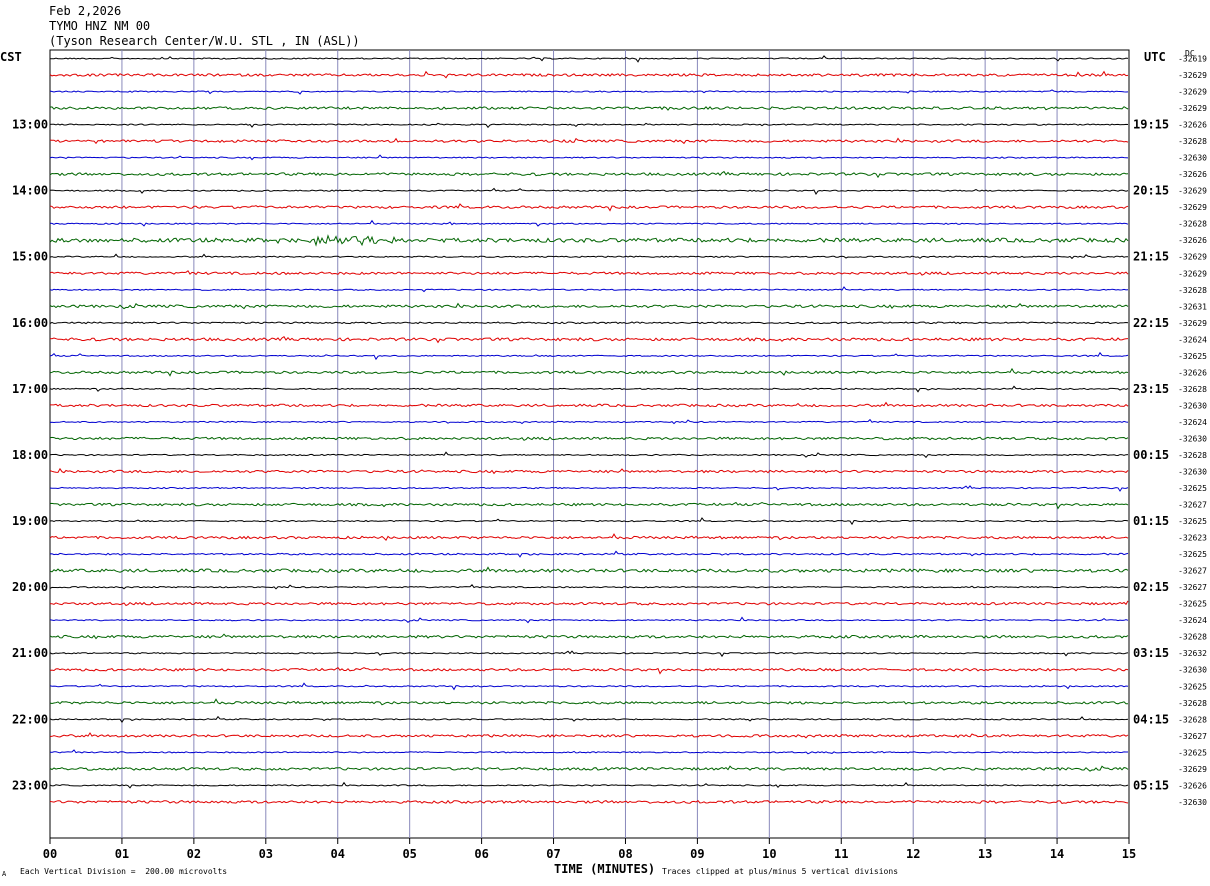 The height and width of the screenshot is (886, 1210). What do you see at coordinates (30, 389) in the screenshot?
I see `cst-time-label: 17:00` at bounding box center [30, 389].